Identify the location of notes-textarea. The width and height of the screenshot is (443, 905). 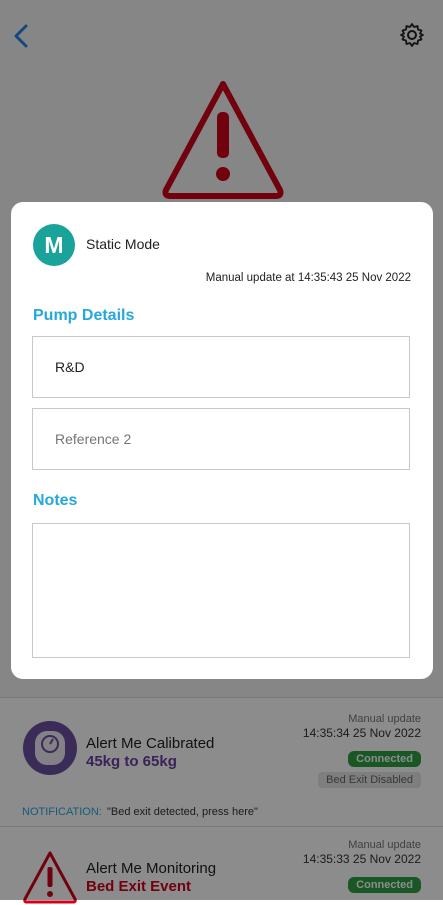
(221, 590).